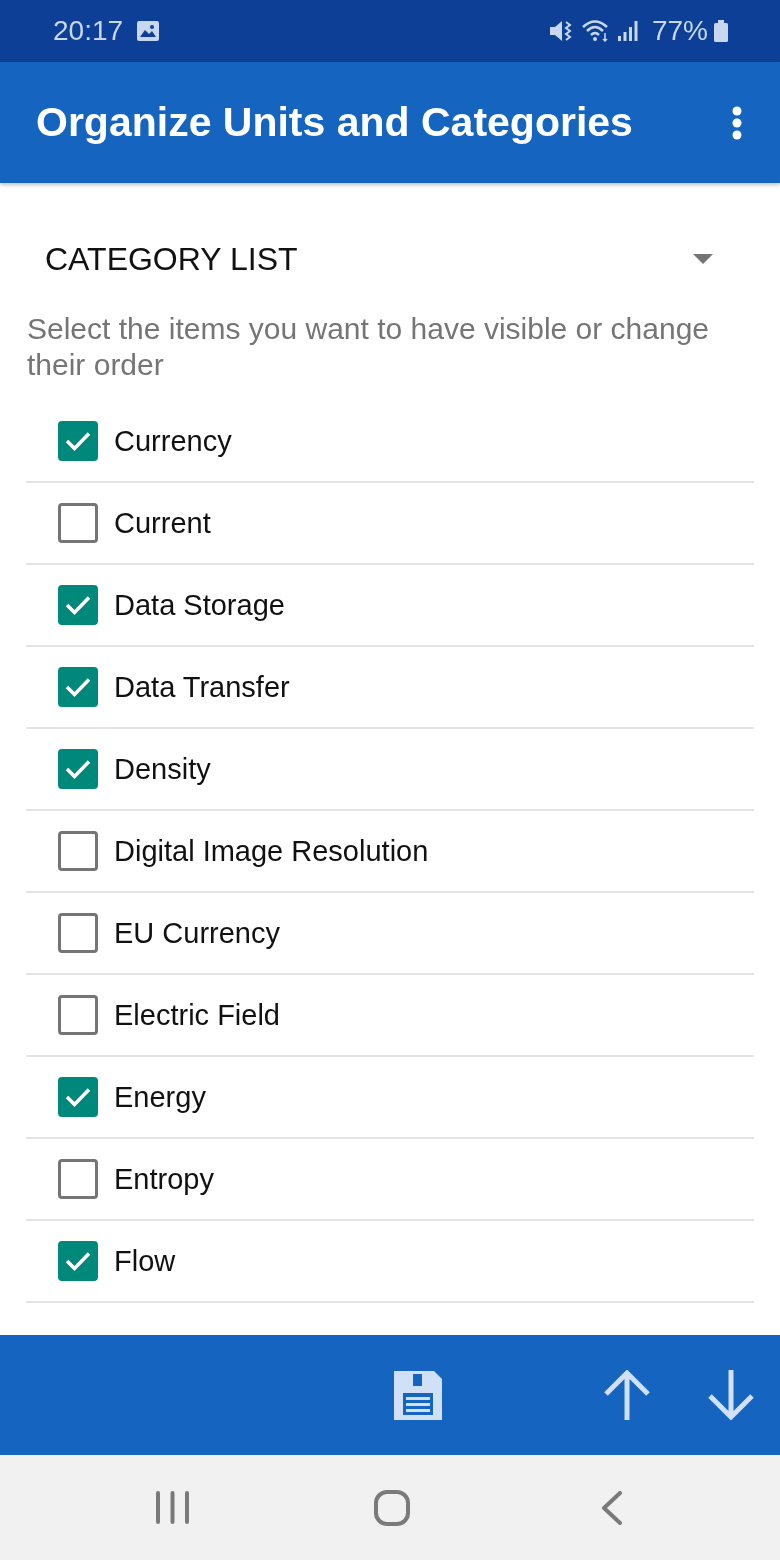  Describe the element at coordinates (679, 31) in the screenshot. I see `battery-percentage: 77%` at that location.